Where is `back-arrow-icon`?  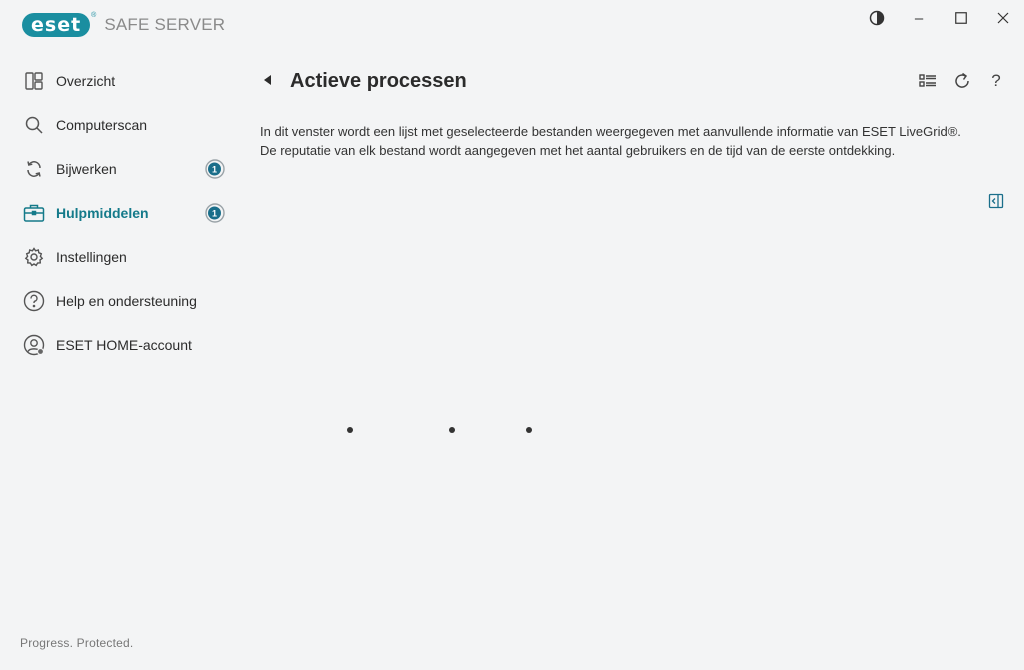 back-arrow-icon is located at coordinates (267, 80).